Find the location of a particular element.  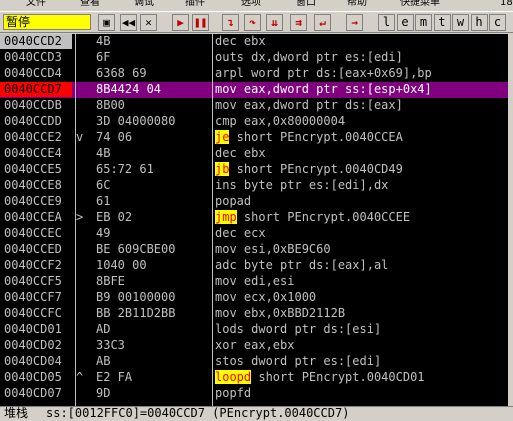

row-disassembly: dec ecx is located at coordinates (240, 233).